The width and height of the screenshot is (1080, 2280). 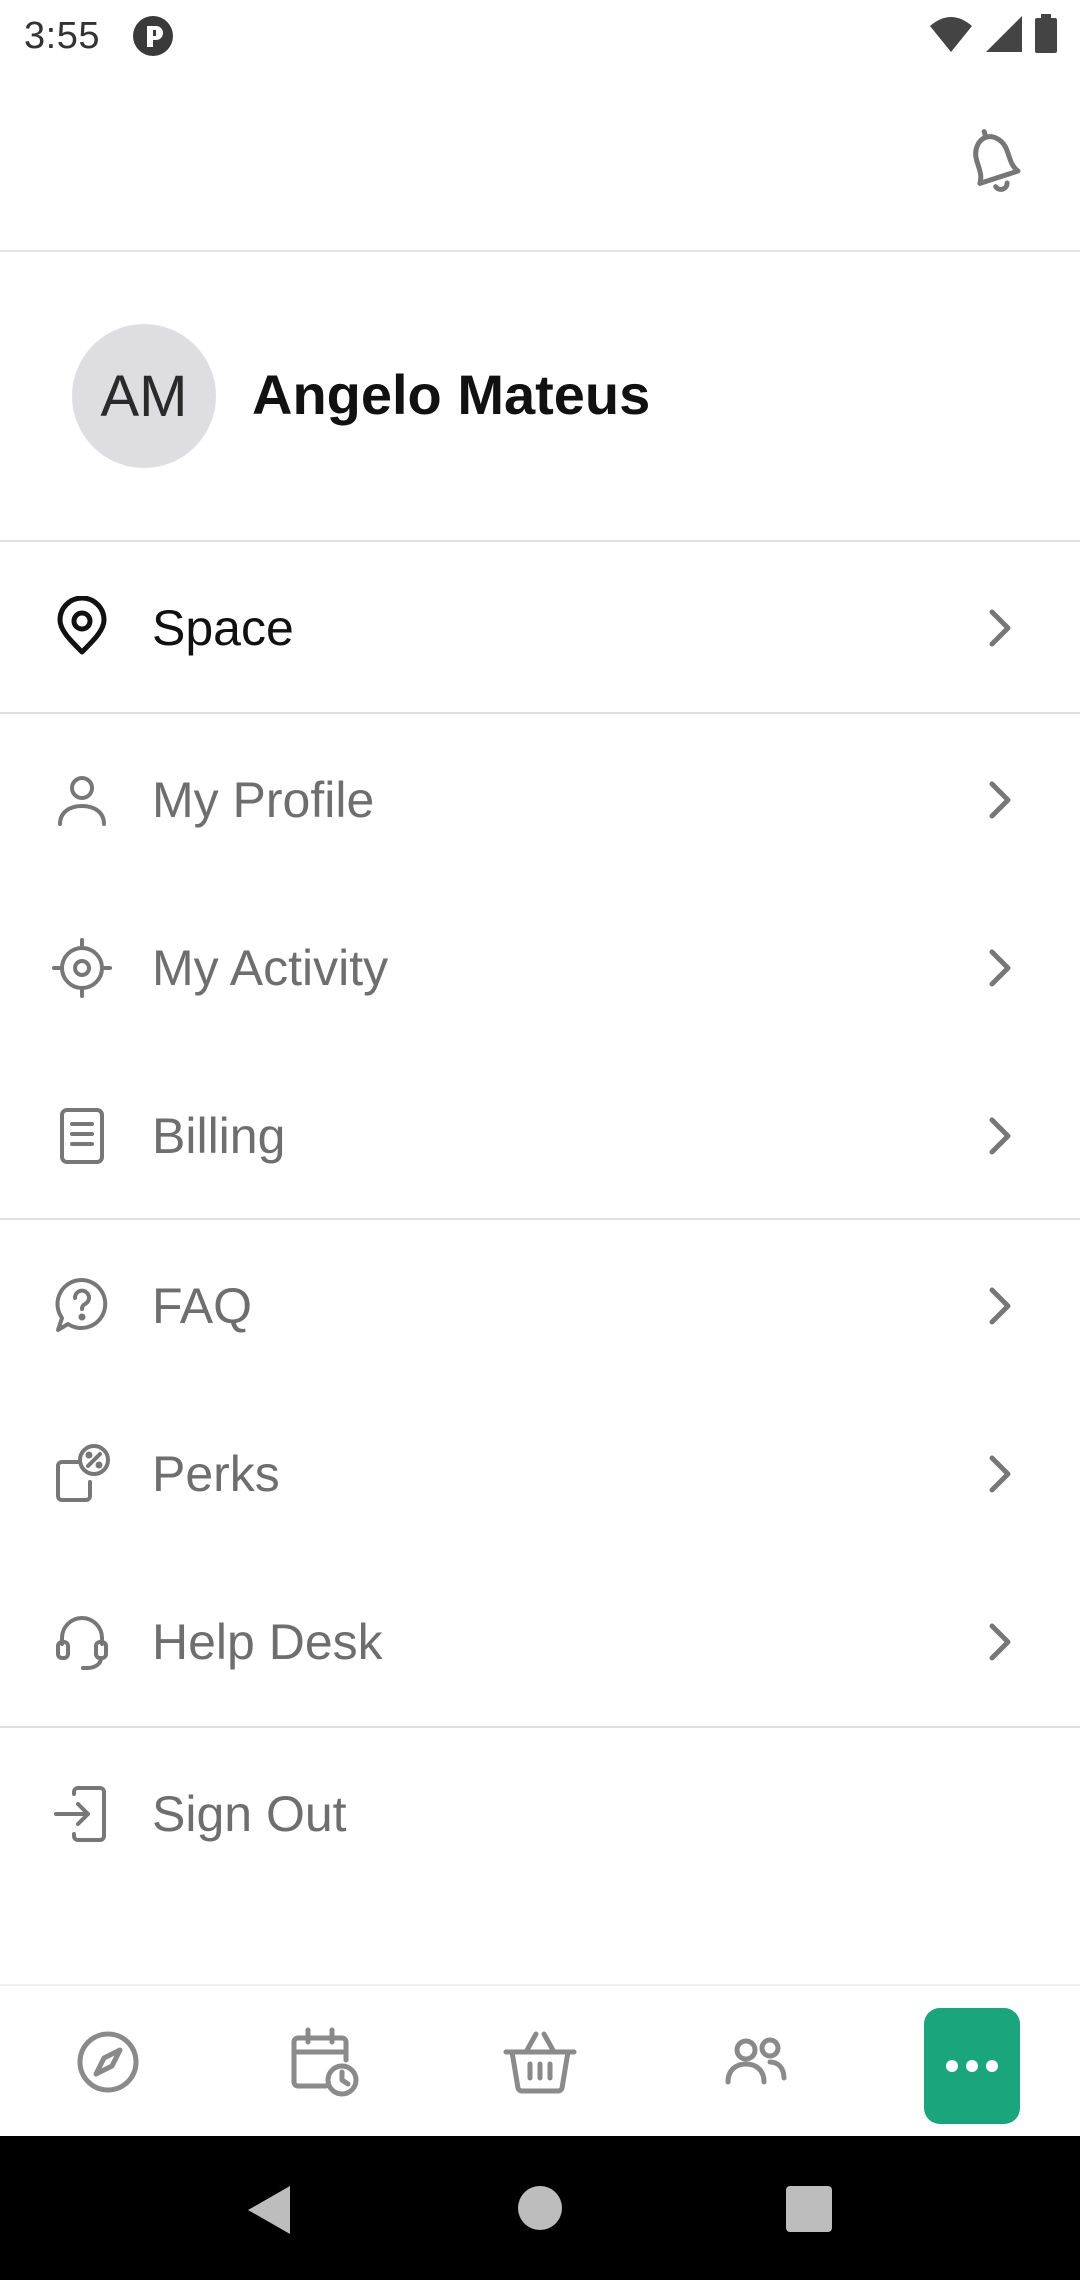 I want to click on more-dots-icon, so click(x=972, y=2066).